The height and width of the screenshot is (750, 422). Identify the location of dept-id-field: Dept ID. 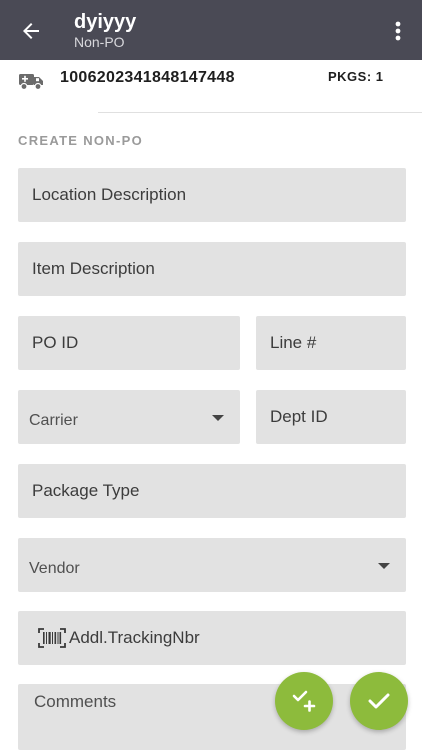
(331, 417).